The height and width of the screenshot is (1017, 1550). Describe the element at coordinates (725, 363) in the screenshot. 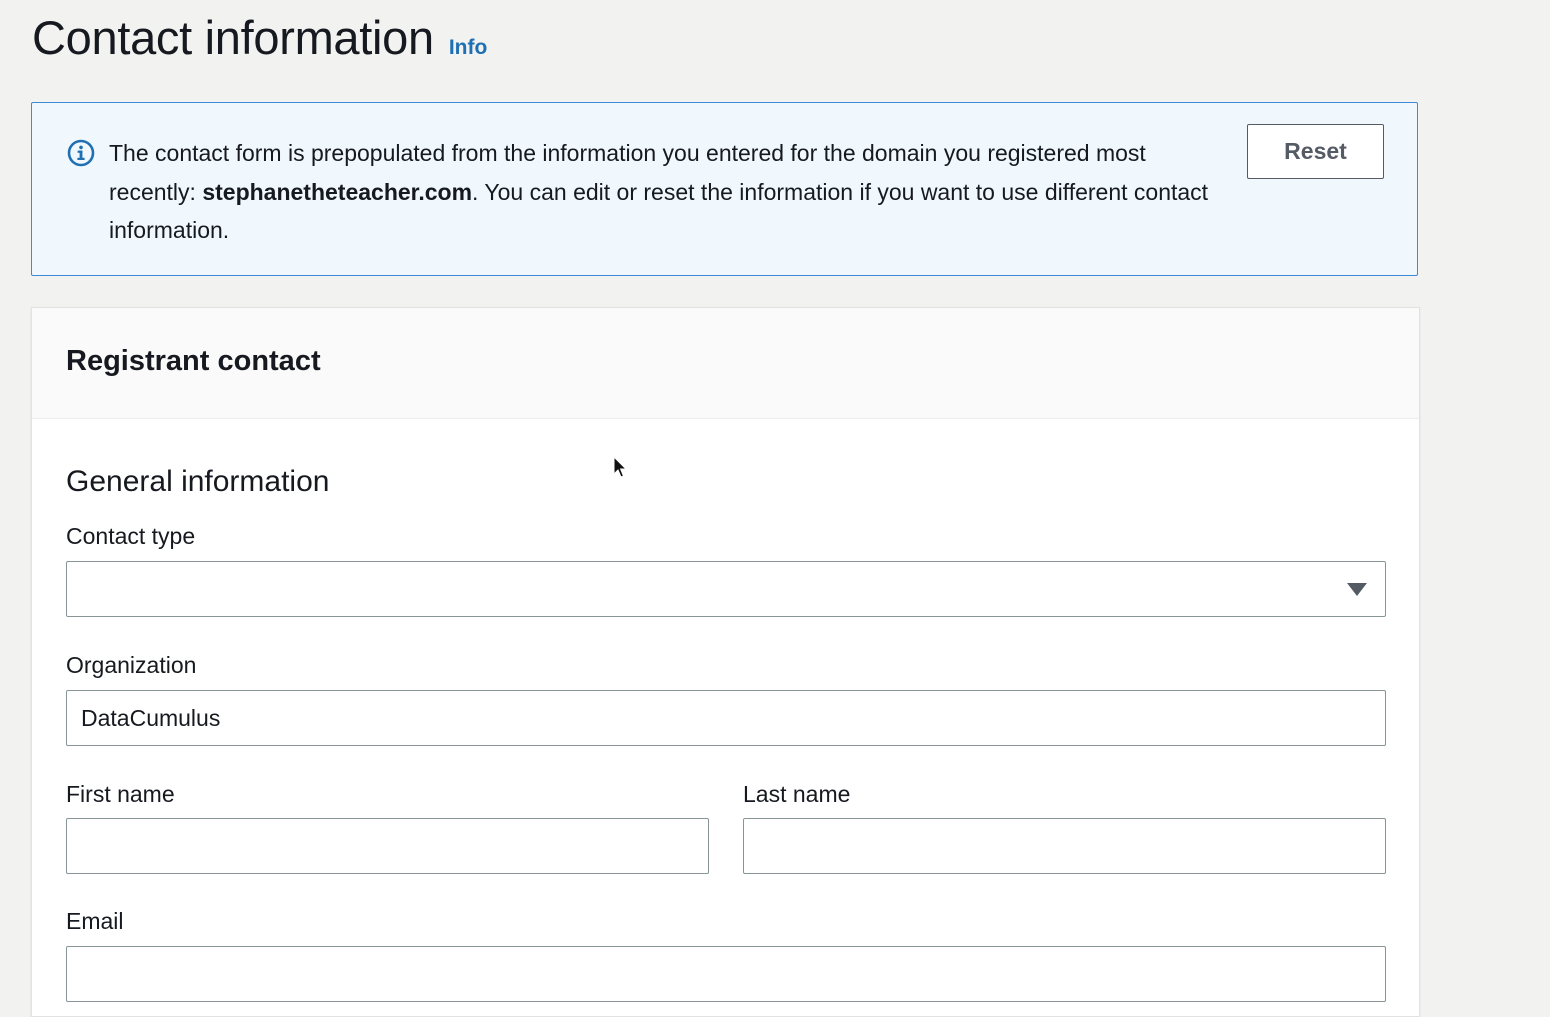

I see `panel-header: Registrant contact` at that location.